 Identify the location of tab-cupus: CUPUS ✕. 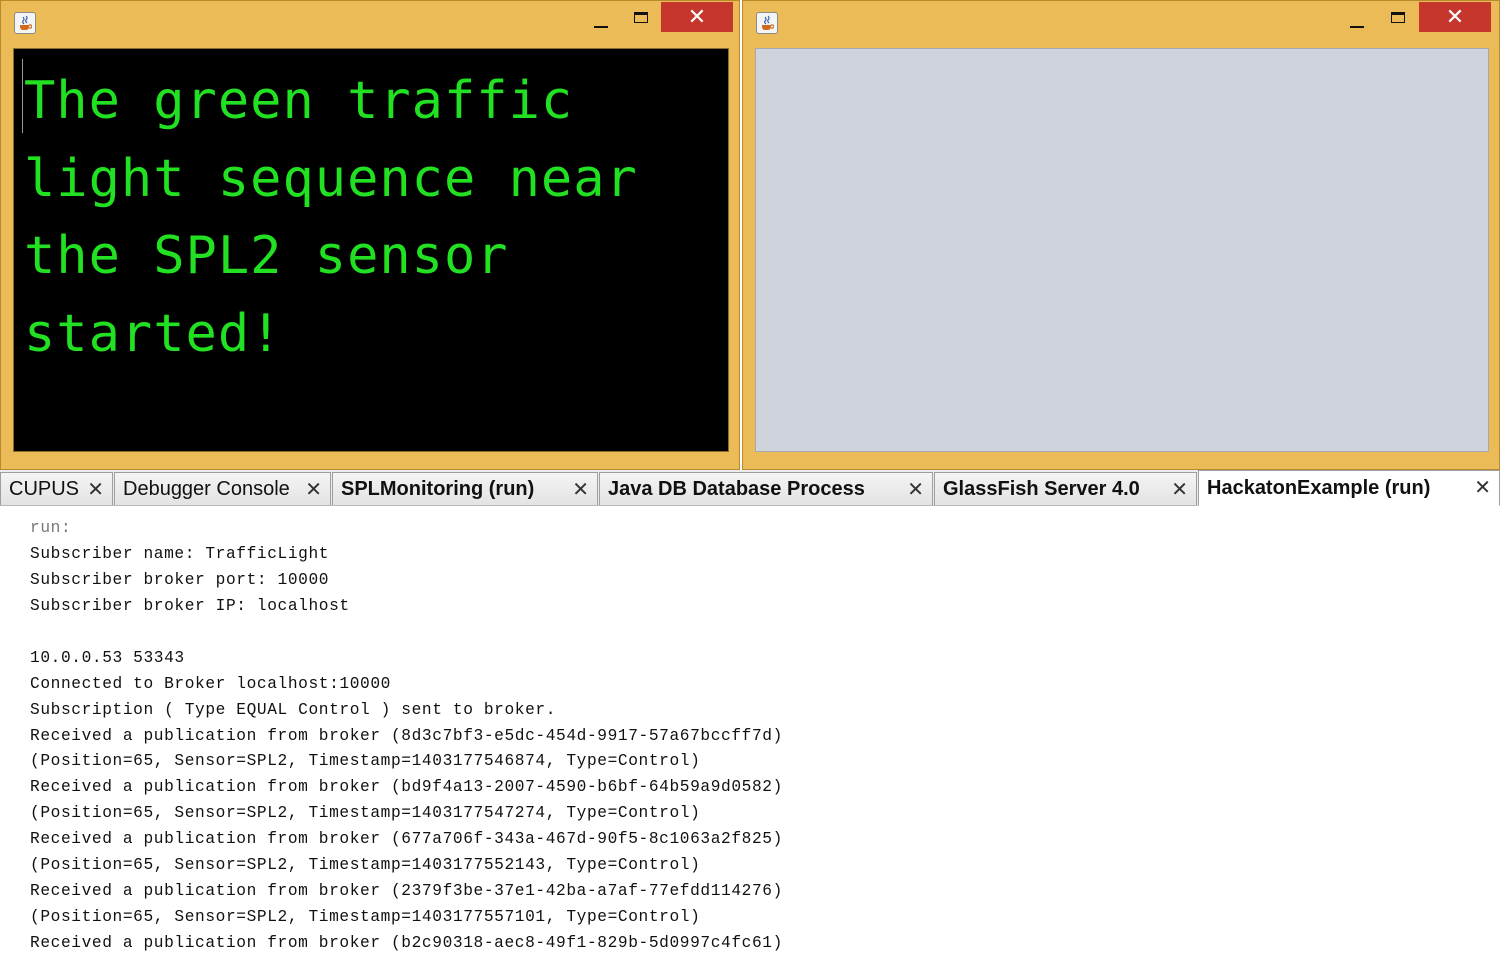
(56, 488).